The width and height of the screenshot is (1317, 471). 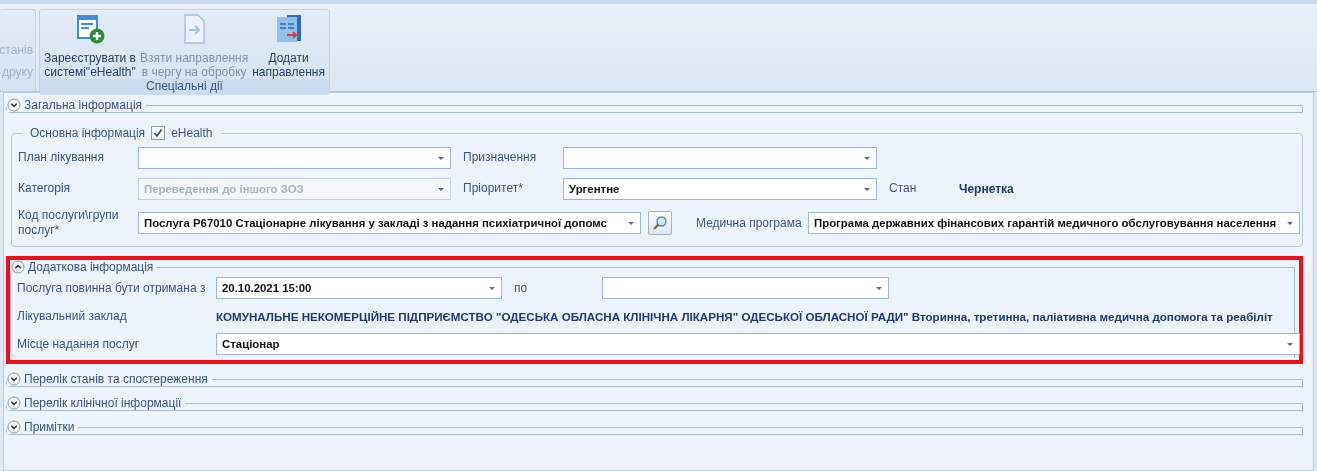 What do you see at coordinates (72, 316) in the screenshot?
I see `field-label: Лікувальний заклад` at bounding box center [72, 316].